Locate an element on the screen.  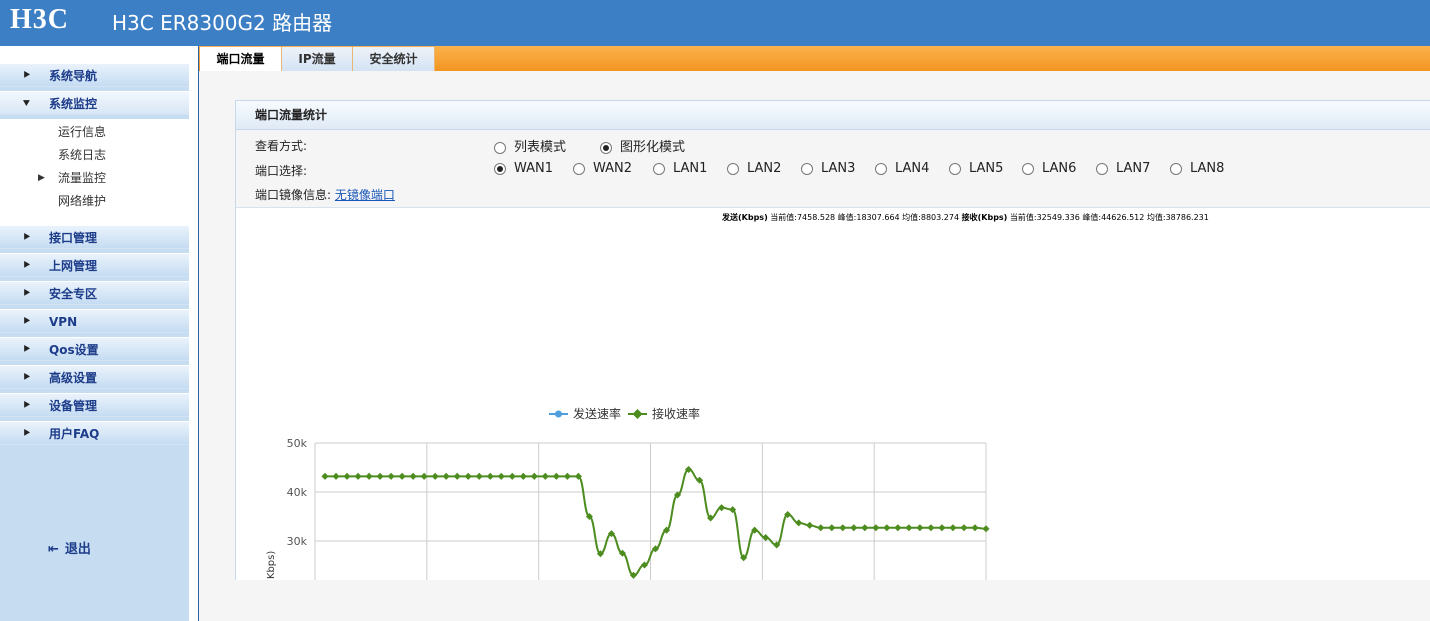
sidebar-item-internet: ⯈ 上网管理 is located at coordinates (94, 265).